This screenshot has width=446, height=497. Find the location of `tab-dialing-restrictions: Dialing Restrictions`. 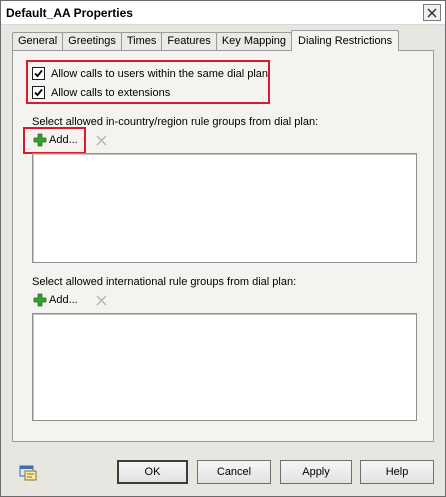

tab-dialing-restrictions: Dialing Restrictions is located at coordinates (345, 40).